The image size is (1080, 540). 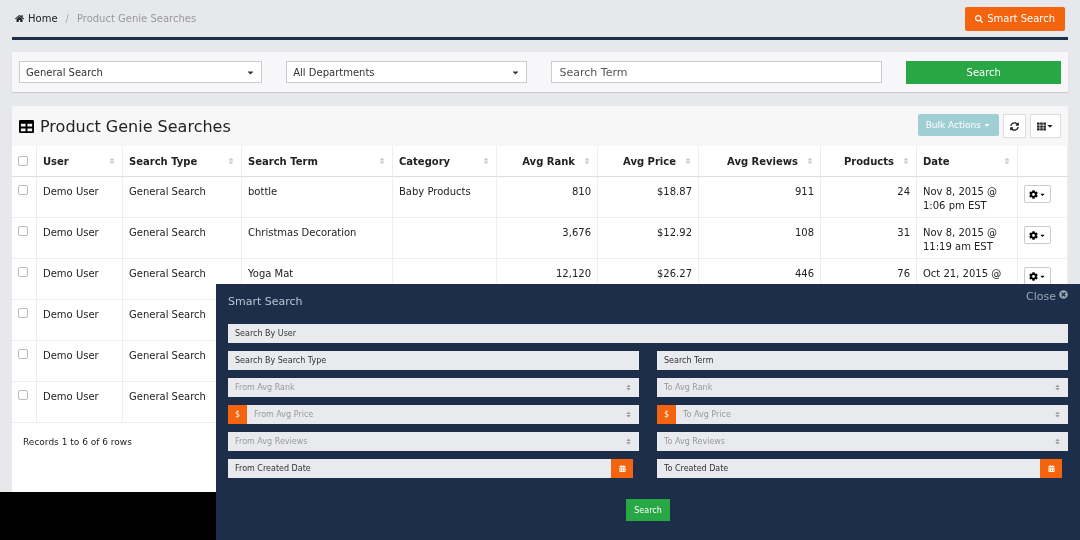 I want to click on input-field: Search By User, so click(x=648, y=333).